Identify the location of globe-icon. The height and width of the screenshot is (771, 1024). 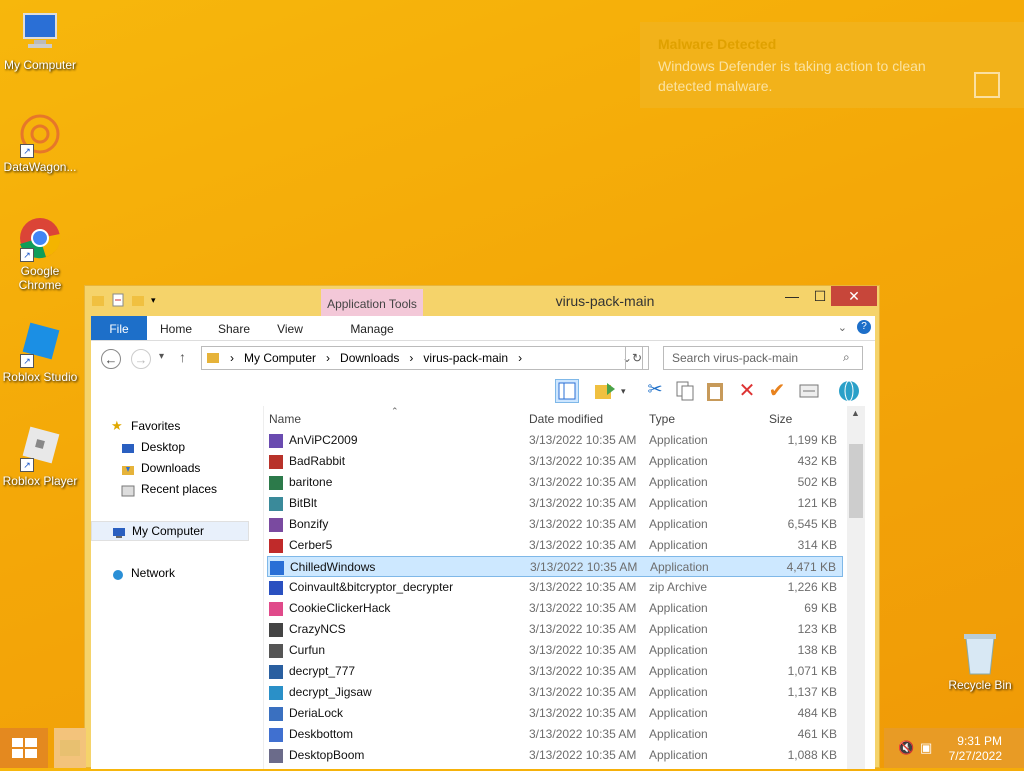
(849, 391).